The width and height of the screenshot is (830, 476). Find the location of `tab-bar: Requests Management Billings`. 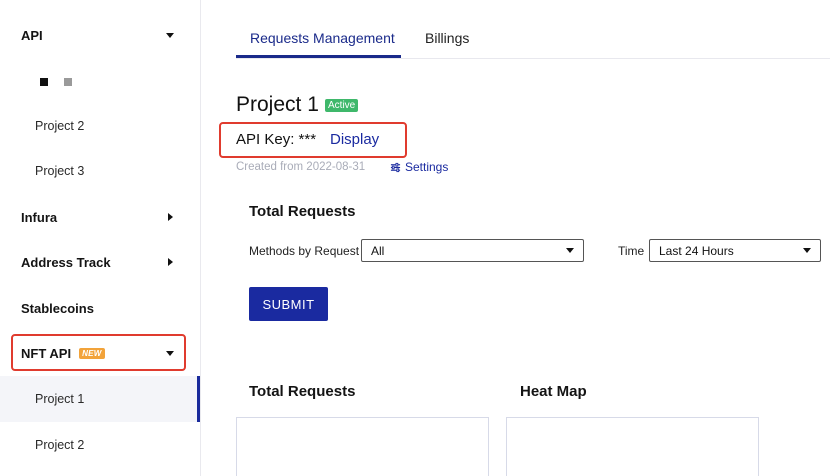

tab-bar: Requests Management Billings is located at coordinates (533, 29).